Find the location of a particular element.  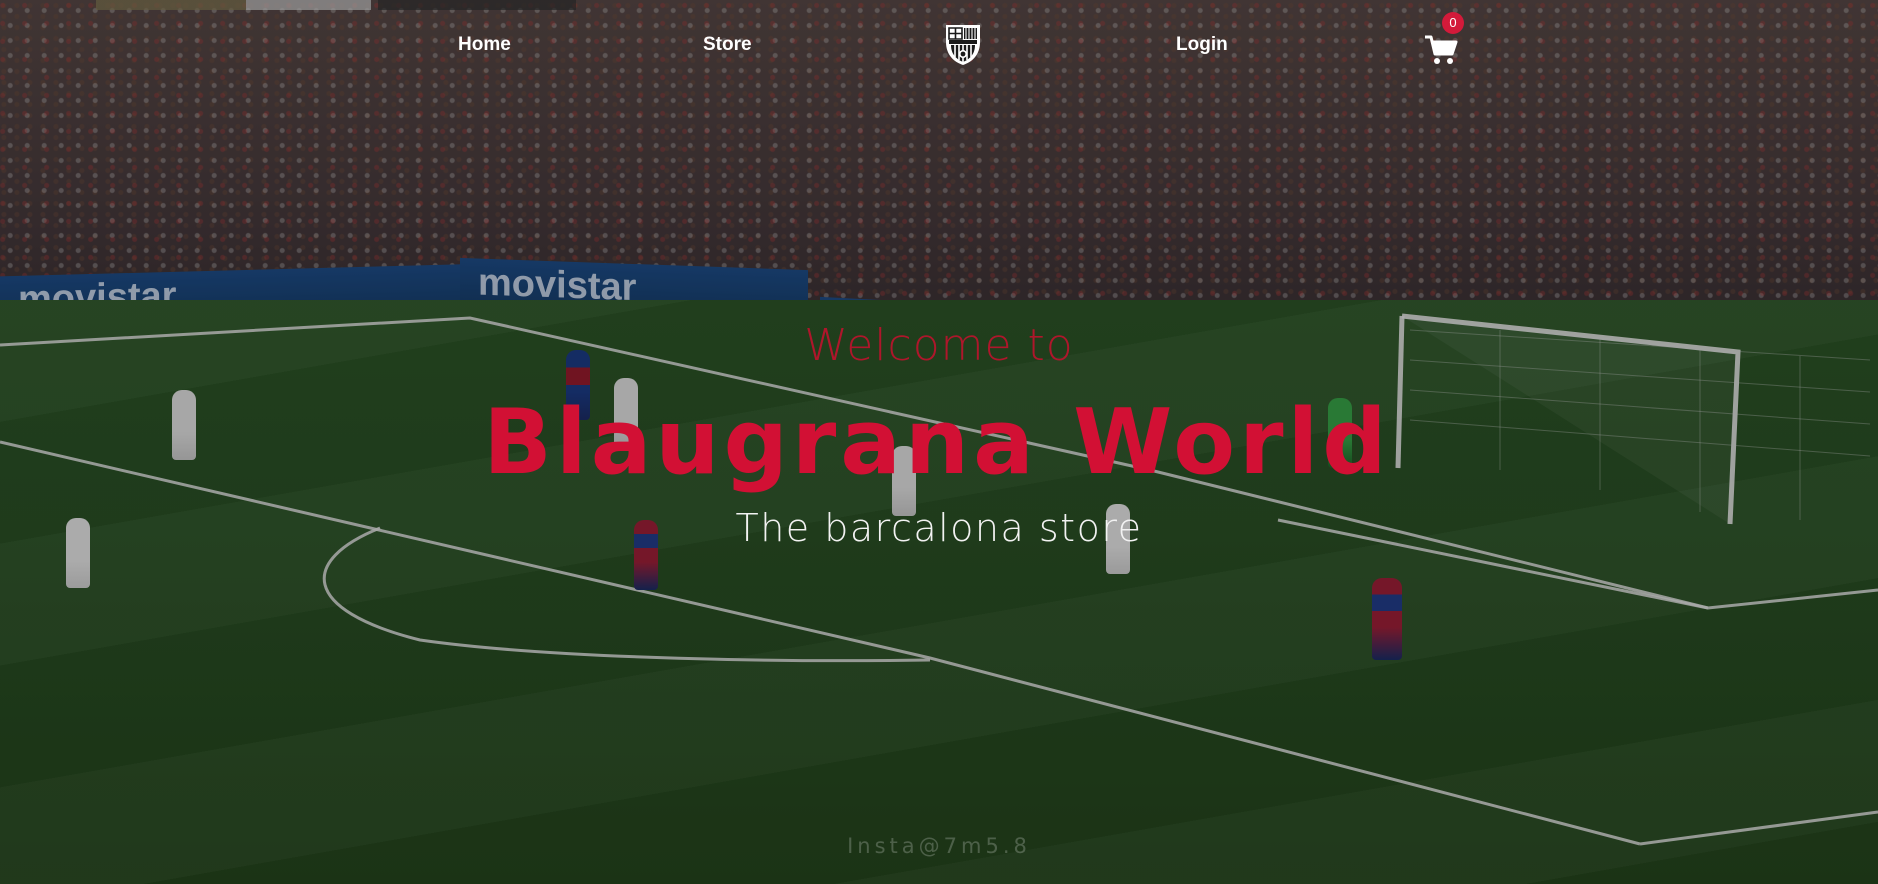

hero-title: Blaugrana World is located at coordinates (937, 442).